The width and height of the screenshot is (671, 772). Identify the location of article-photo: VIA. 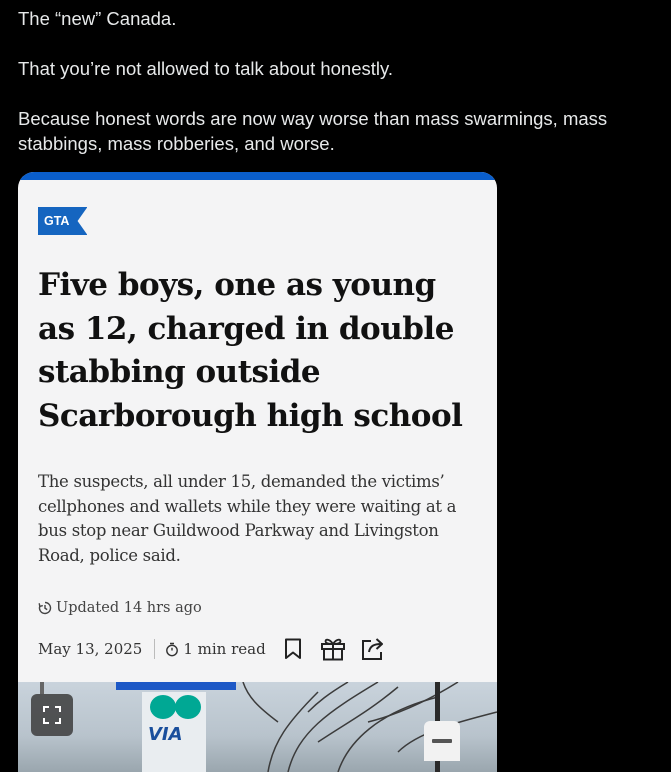
(257, 727).